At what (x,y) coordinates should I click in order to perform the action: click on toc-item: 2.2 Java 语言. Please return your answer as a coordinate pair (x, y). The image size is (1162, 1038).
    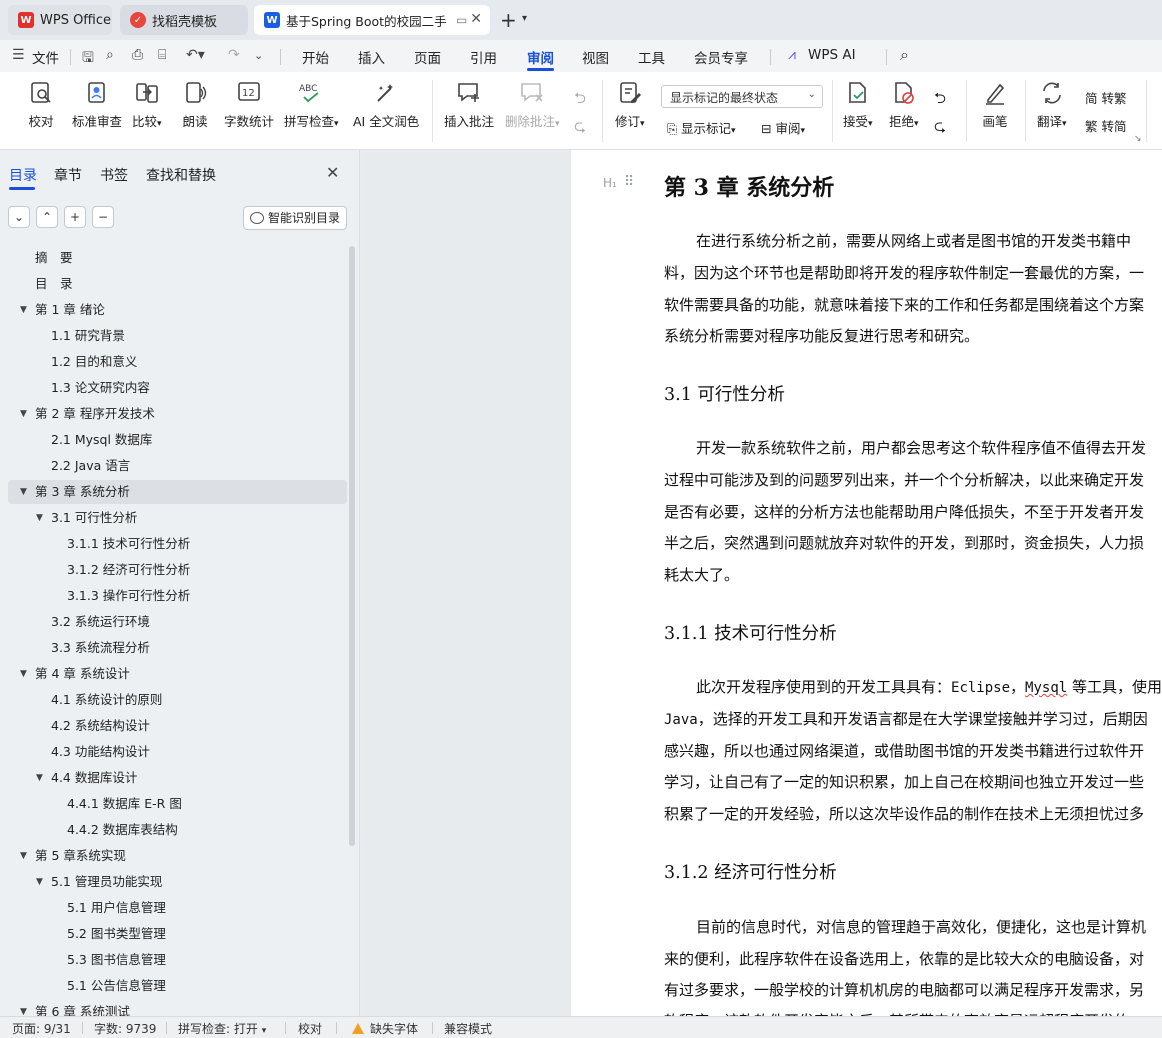
    Looking at the image, I should click on (177, 466).